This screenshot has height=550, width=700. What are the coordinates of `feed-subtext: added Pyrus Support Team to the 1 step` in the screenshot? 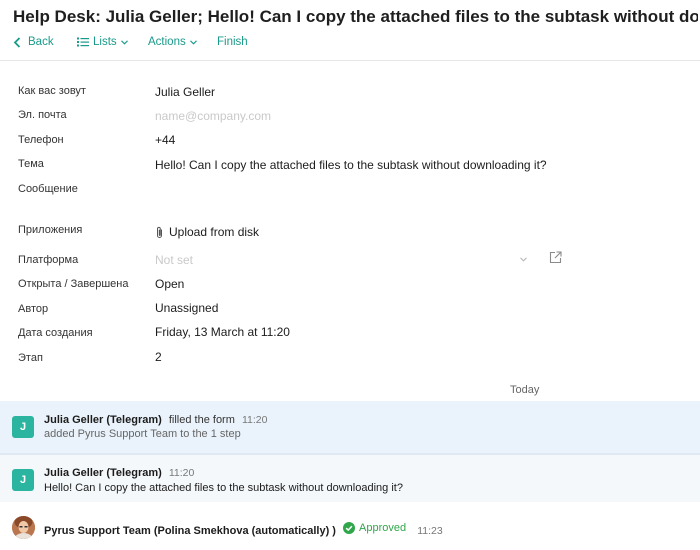 It's located at (142, 434).